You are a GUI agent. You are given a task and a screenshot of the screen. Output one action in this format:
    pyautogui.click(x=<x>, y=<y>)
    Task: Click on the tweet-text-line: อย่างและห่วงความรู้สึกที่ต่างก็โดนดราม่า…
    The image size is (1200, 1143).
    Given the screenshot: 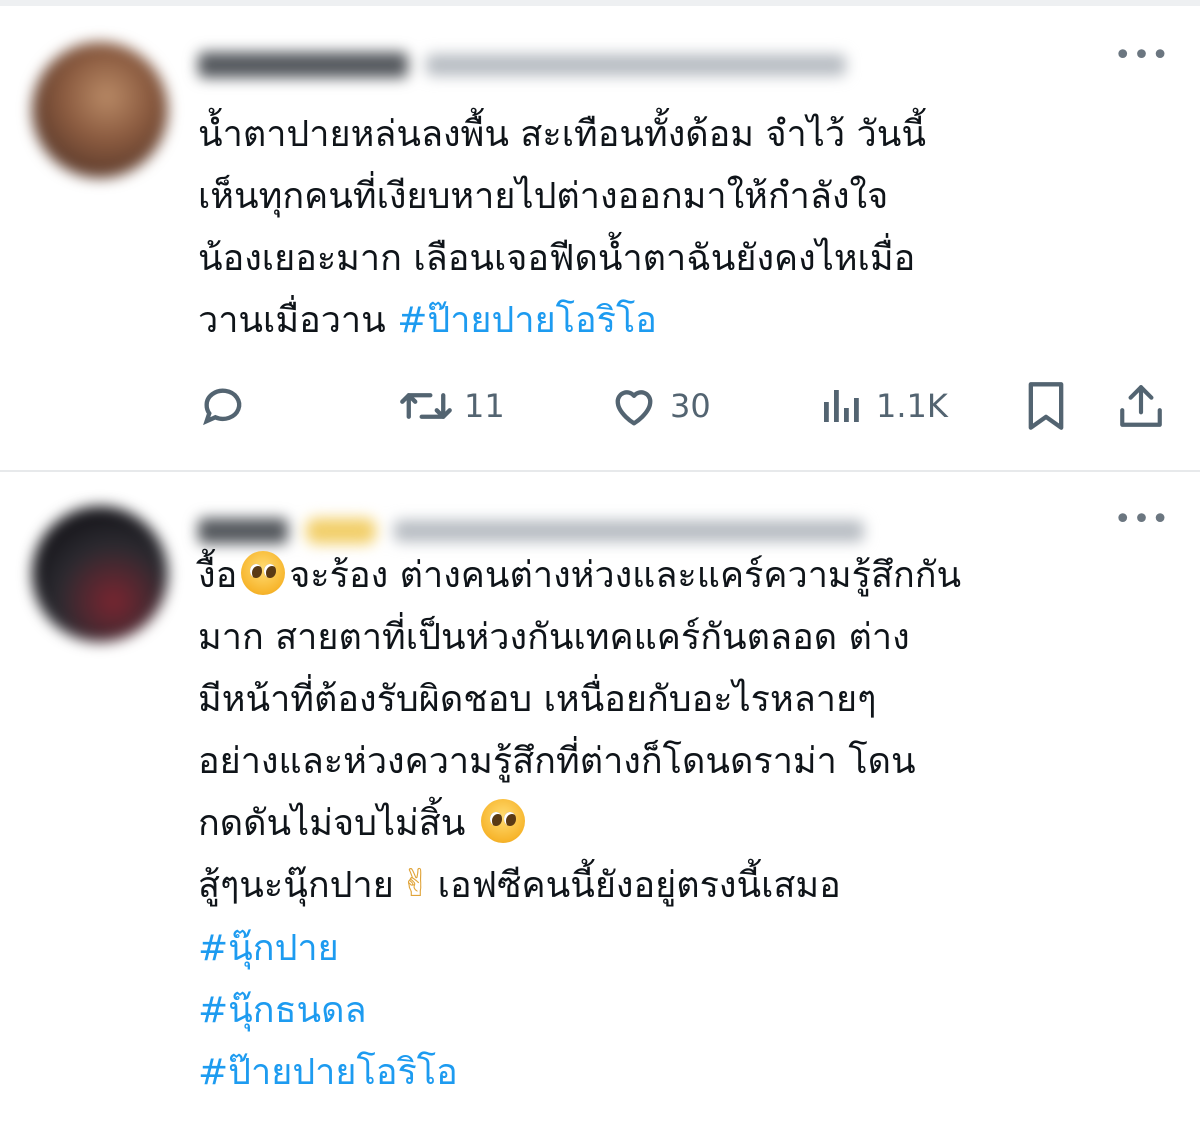 What is the action you would take?
    pyautogui.click(x=557, y=761)
    